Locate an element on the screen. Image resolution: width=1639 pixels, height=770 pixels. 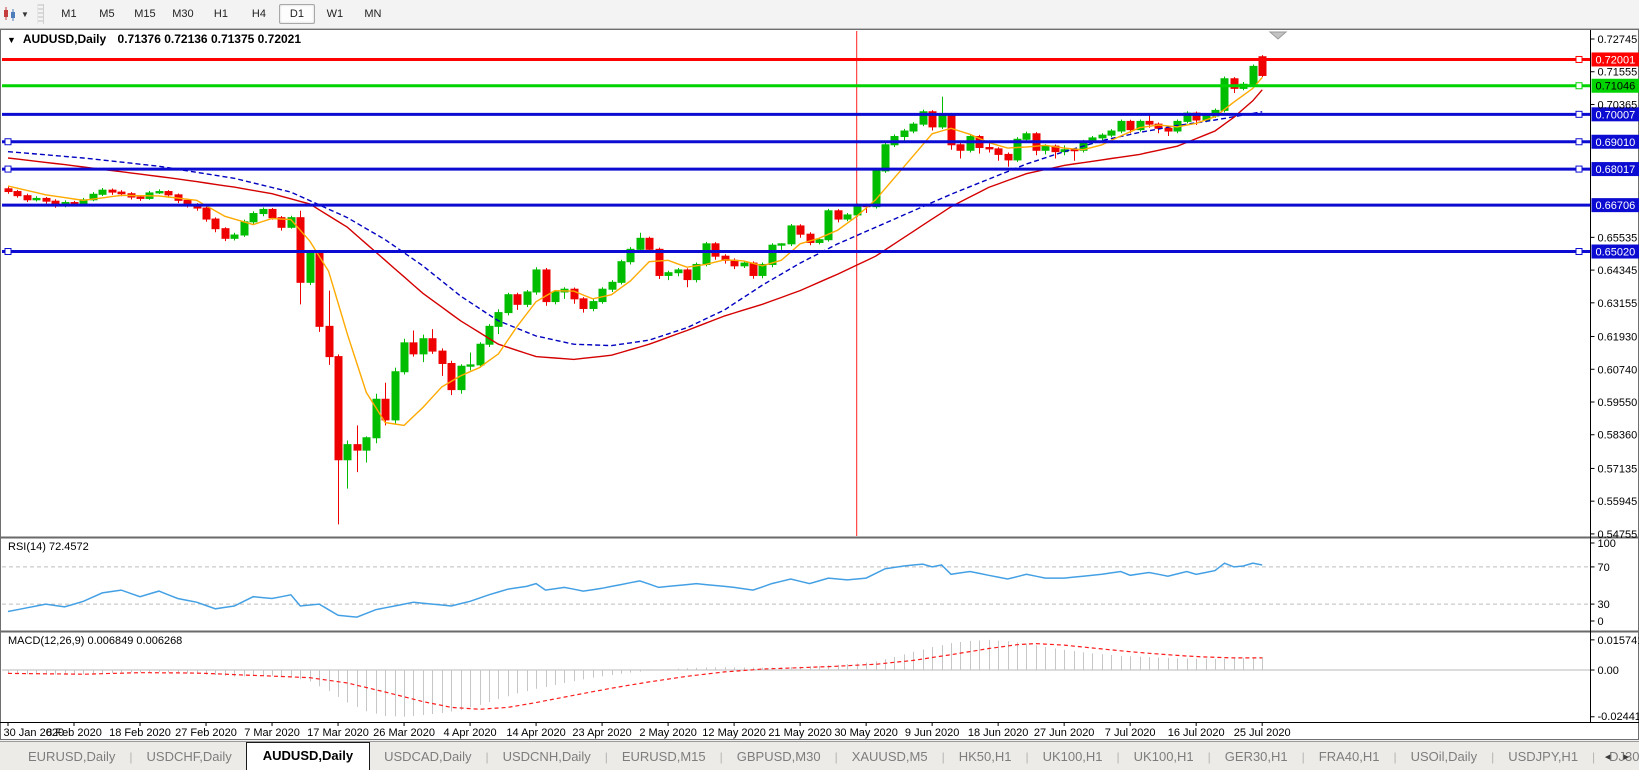
svg-text: 0.72745 is located at coordinates (1618, 40).